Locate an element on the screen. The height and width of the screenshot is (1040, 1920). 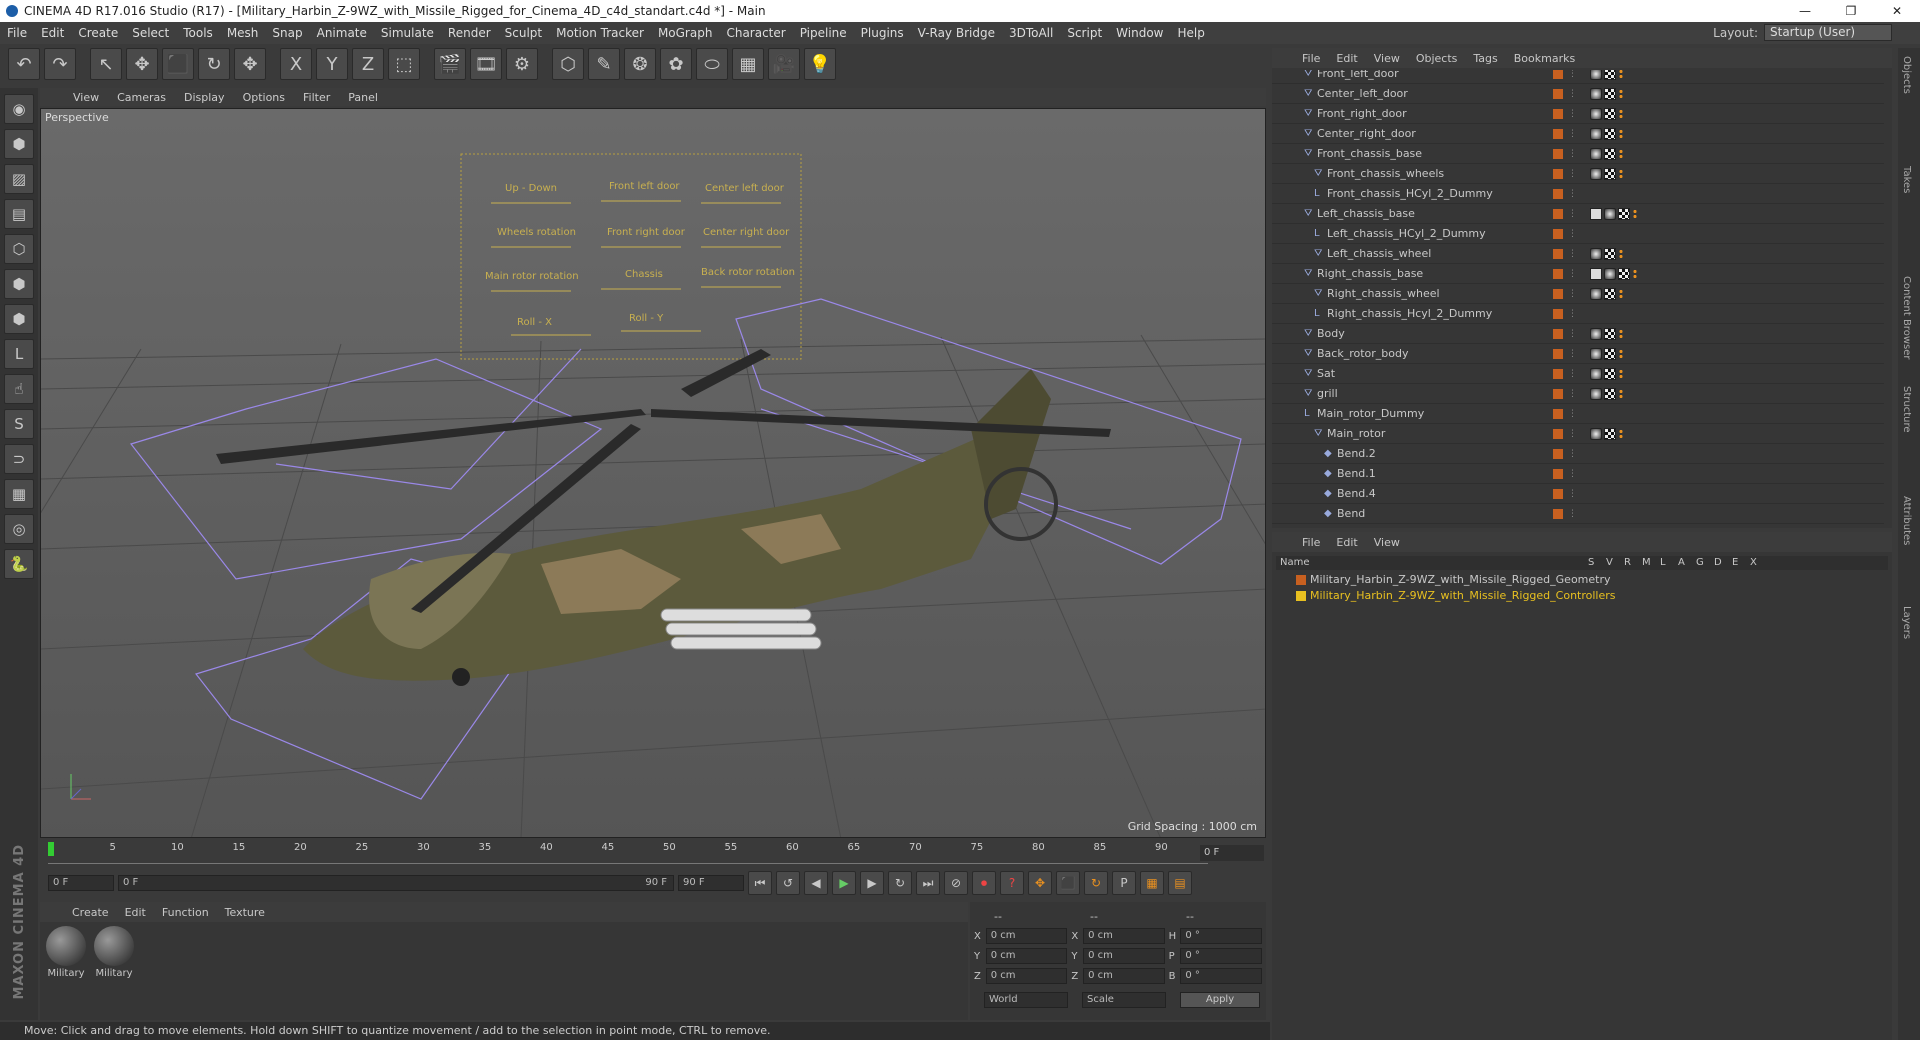
points-mode-icon: ⬡ is located at coordinates (19, 249).